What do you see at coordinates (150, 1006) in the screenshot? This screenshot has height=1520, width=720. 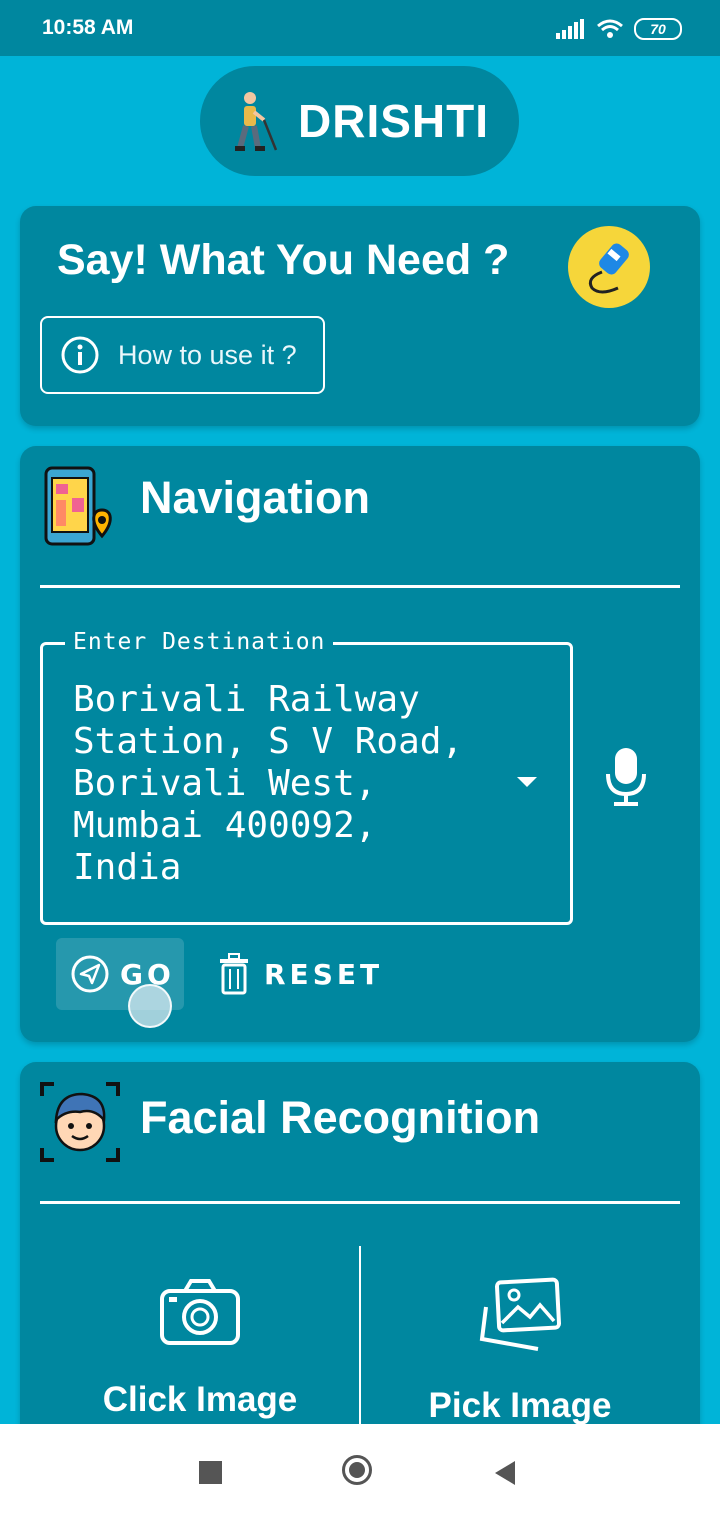 I see `touch-indicator` at bounding box center [150, 1006].